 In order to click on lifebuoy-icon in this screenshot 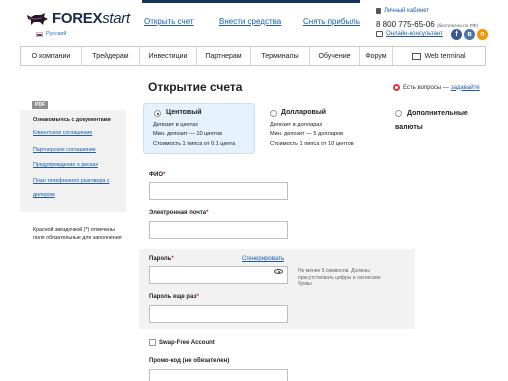, I will do `click(396, 87)`.